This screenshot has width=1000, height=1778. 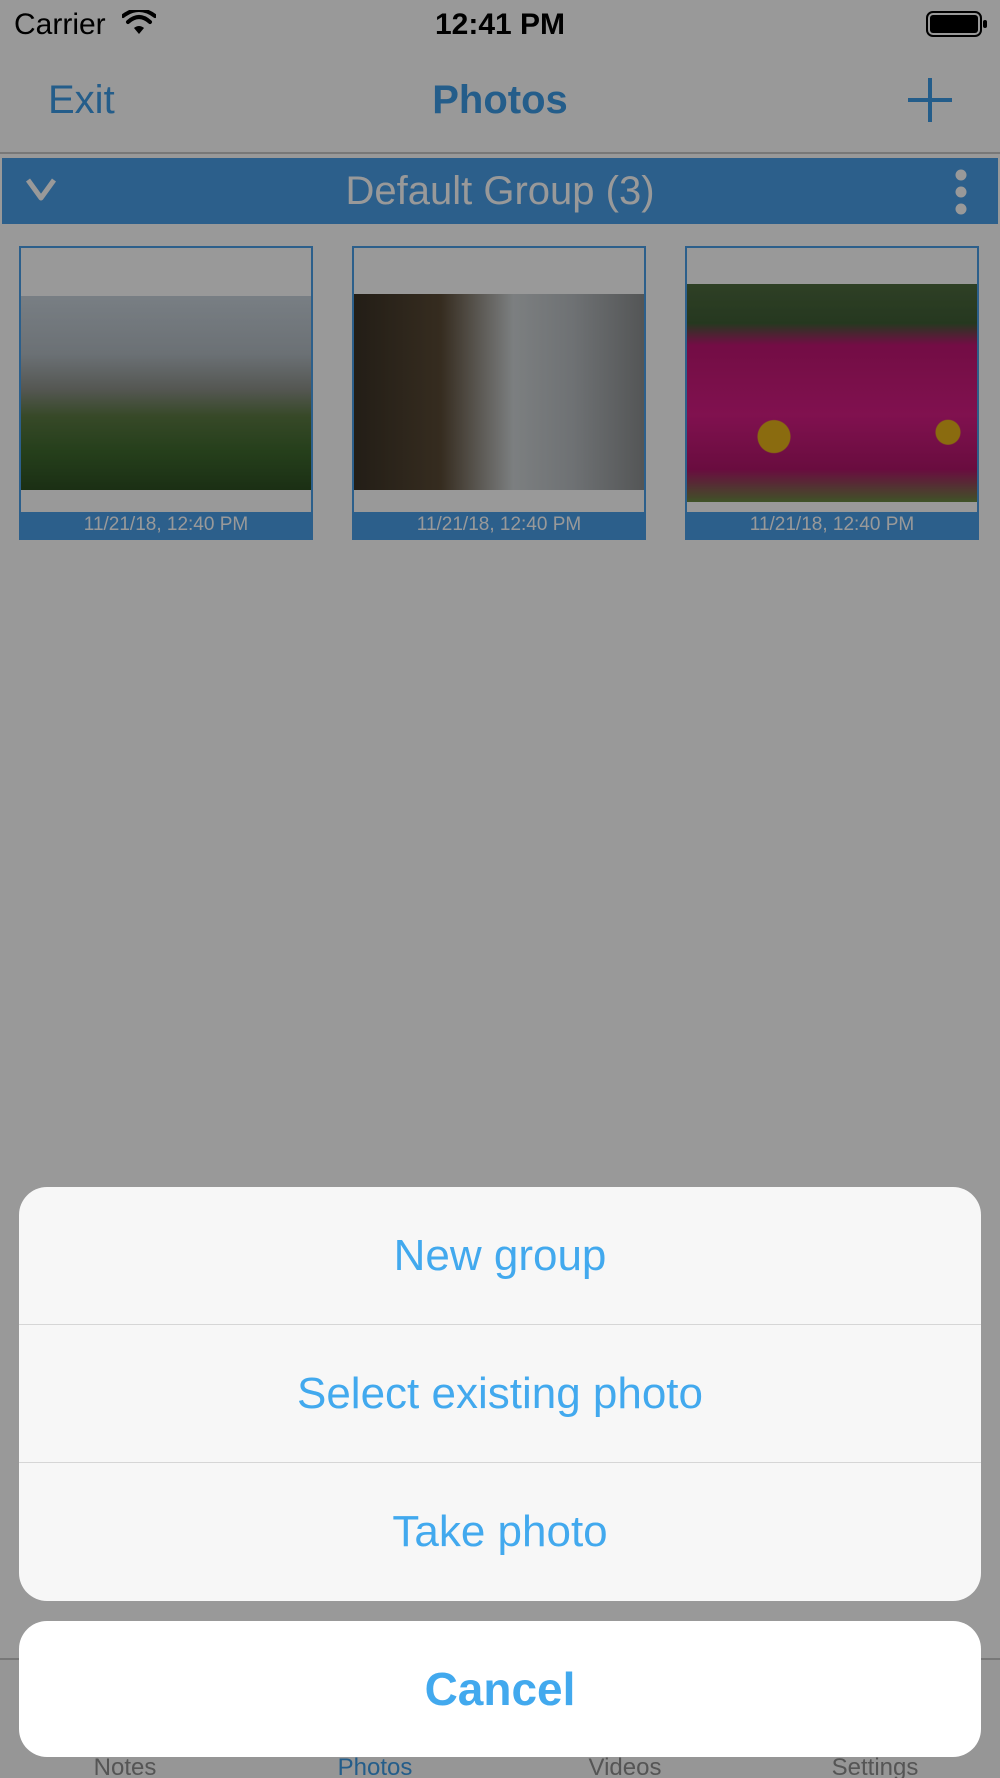 What do you see at coordinates (500, 1256) in the screenshot?
I see `new-group-button: New group` at bounding box center [500, 1256].